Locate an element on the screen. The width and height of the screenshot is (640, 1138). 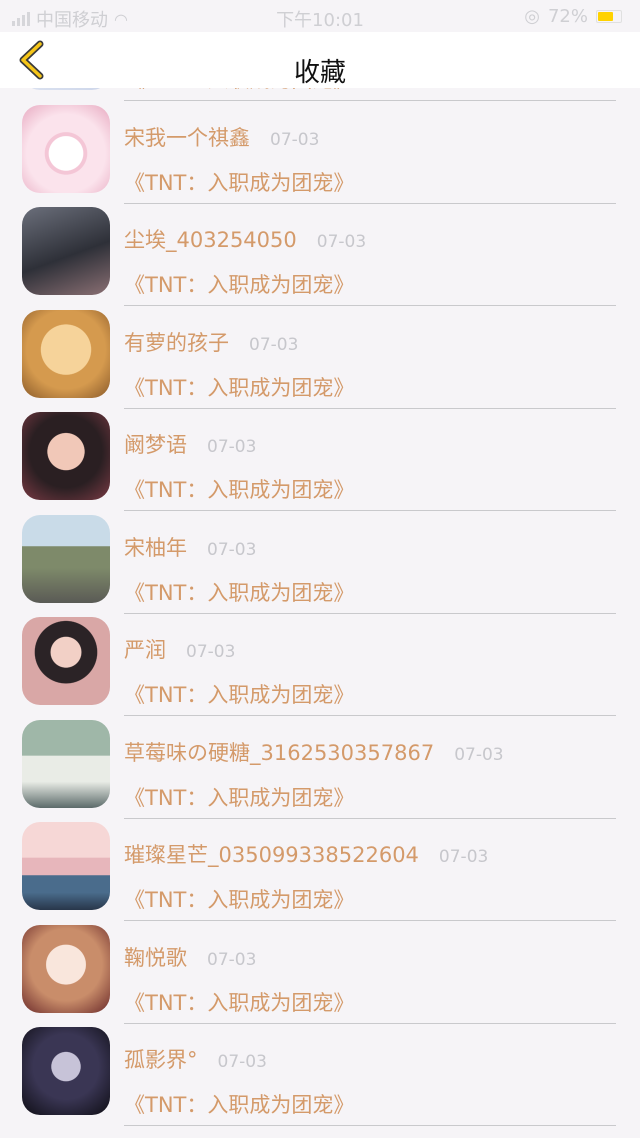
item-header: 宋我一个祺鑫 07-03 is located at coordinates (221, 137).